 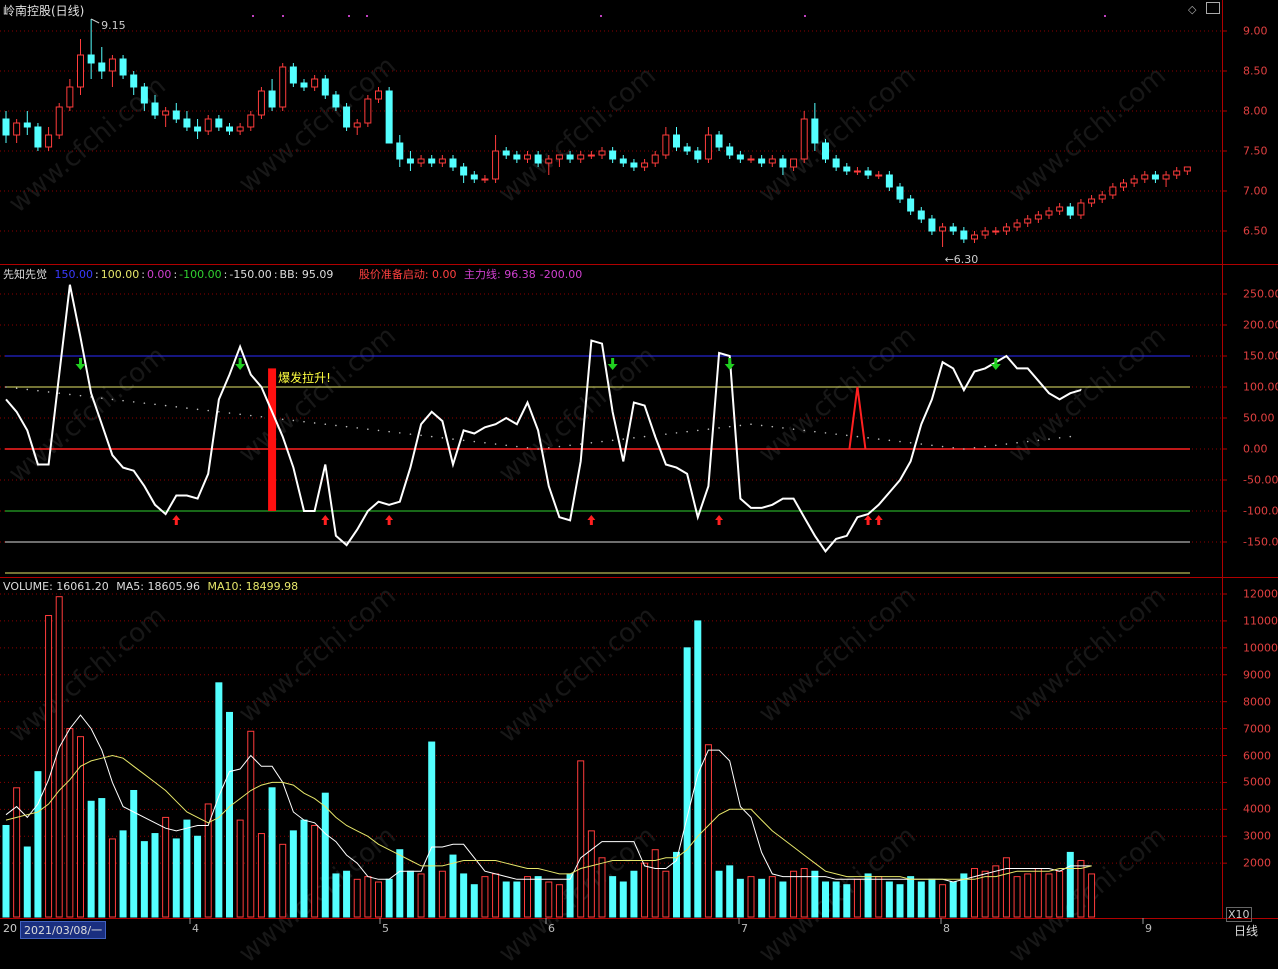 What do you see at coordinates (306, 274) in the screenshot?
I see `indicator-param: BB: 95.09` at bounding box center [306, 274].